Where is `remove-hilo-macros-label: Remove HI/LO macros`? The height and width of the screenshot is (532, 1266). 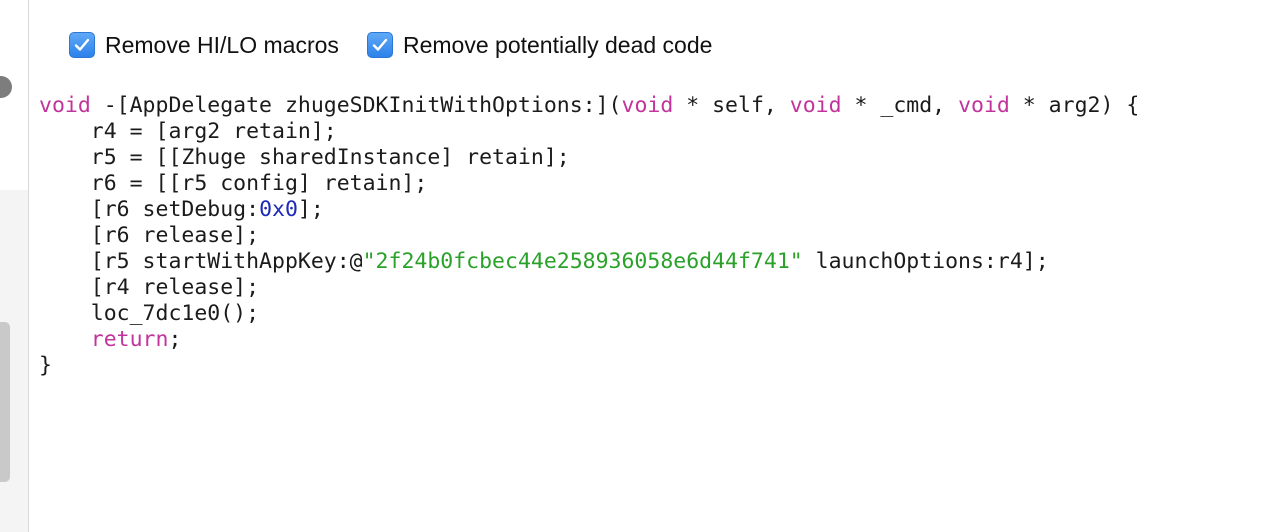
remove-hilo-macros-label: Remove HI/LO macros is located at coordinates (222, 44).